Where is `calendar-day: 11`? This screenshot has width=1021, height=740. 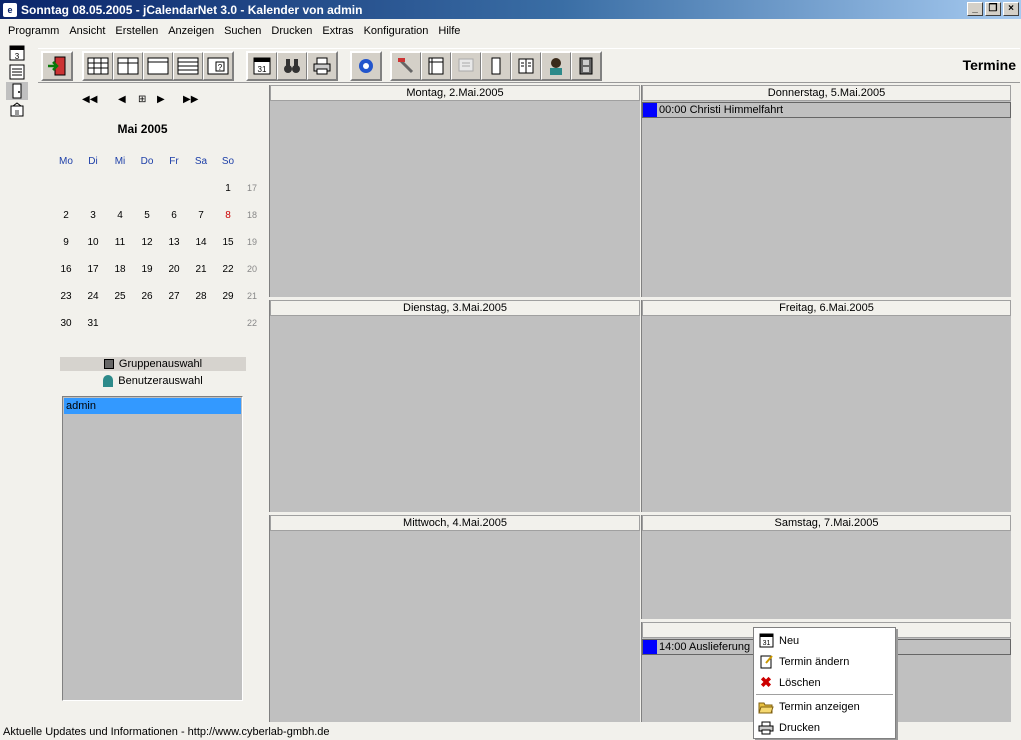
calendar-day: 11 is located at coordinates (120, 242).